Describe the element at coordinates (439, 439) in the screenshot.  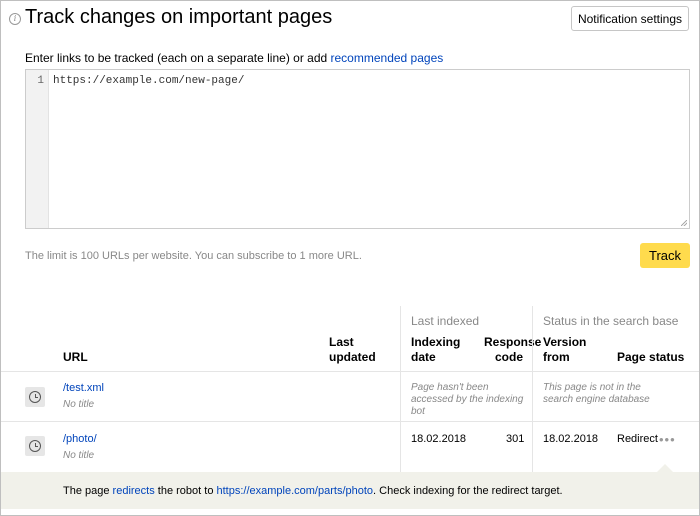
I see `row-indexing-date: 18.02.2018` at that location.